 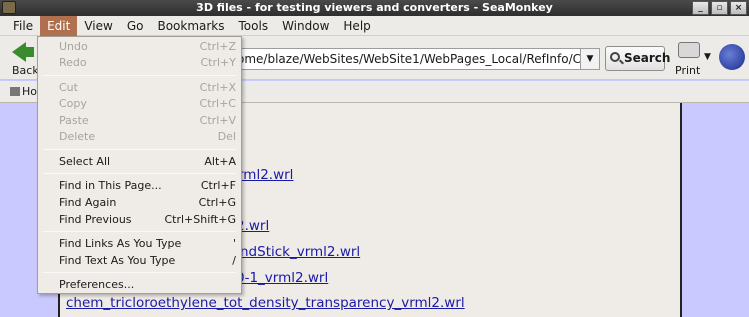 What do you see at coordinates (689, 50) in the screenshot?
I see `printer-icon` at bounding box center [689, 50].